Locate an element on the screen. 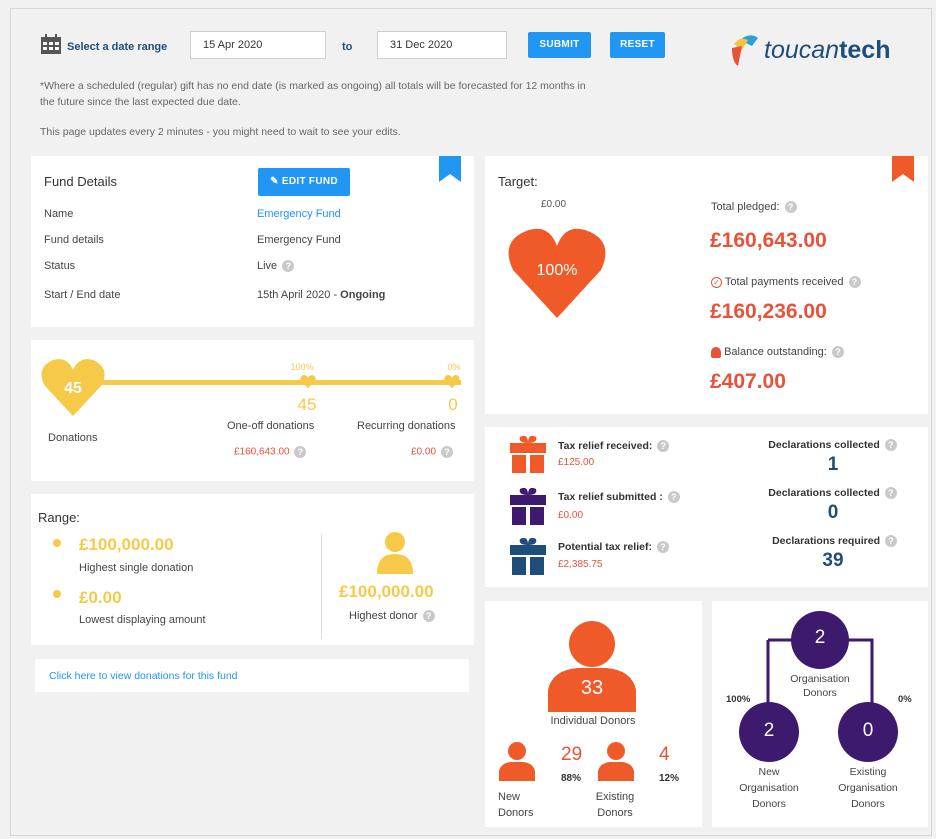 The height and width of the screenshot is (839, 936). fund-details-label: Fund details is located at coordinates (74, 240).